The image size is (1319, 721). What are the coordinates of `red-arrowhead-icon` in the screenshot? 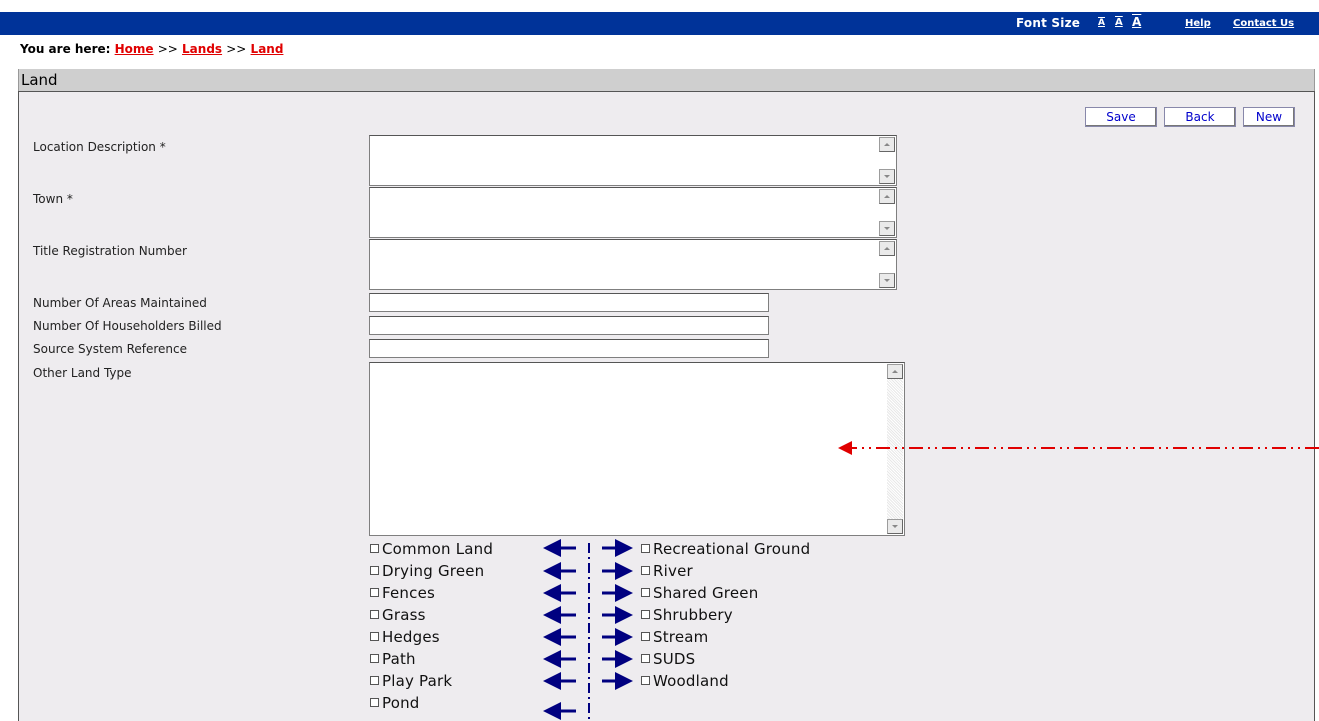 It's located at (845, 448).